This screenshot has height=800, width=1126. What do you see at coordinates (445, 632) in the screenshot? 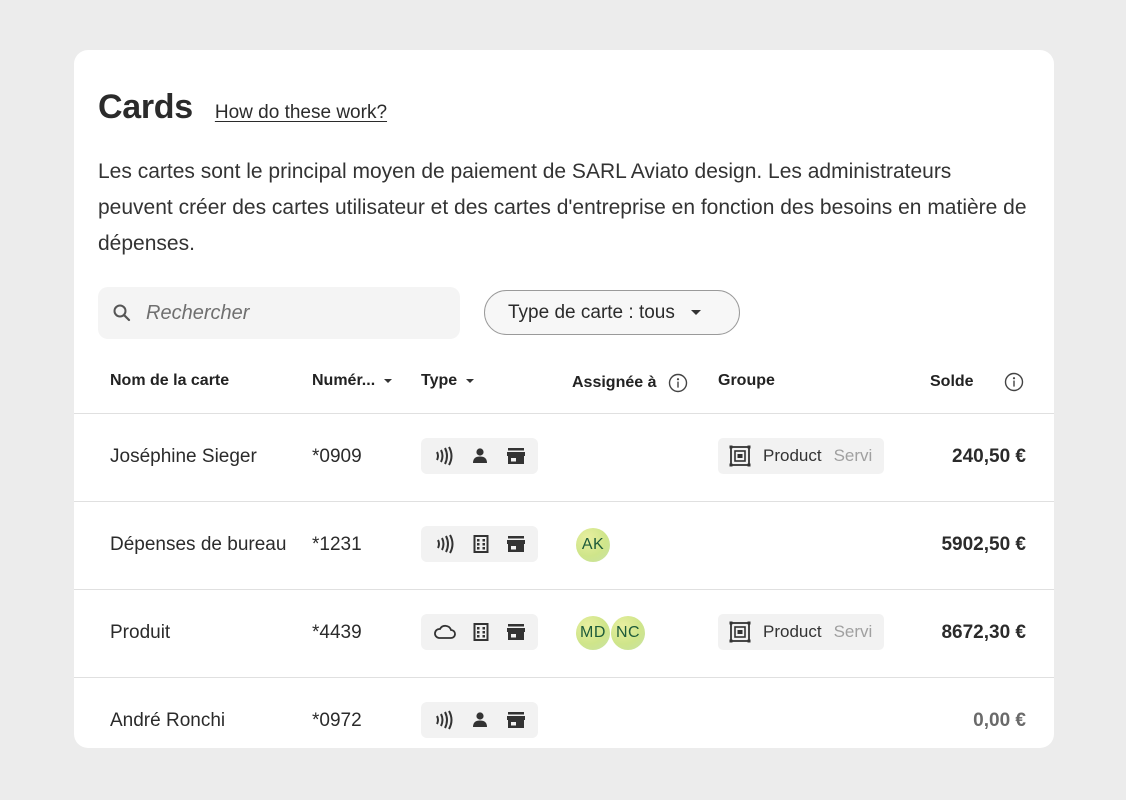
I see `cloud-icon` at bounding box center [445, 632].